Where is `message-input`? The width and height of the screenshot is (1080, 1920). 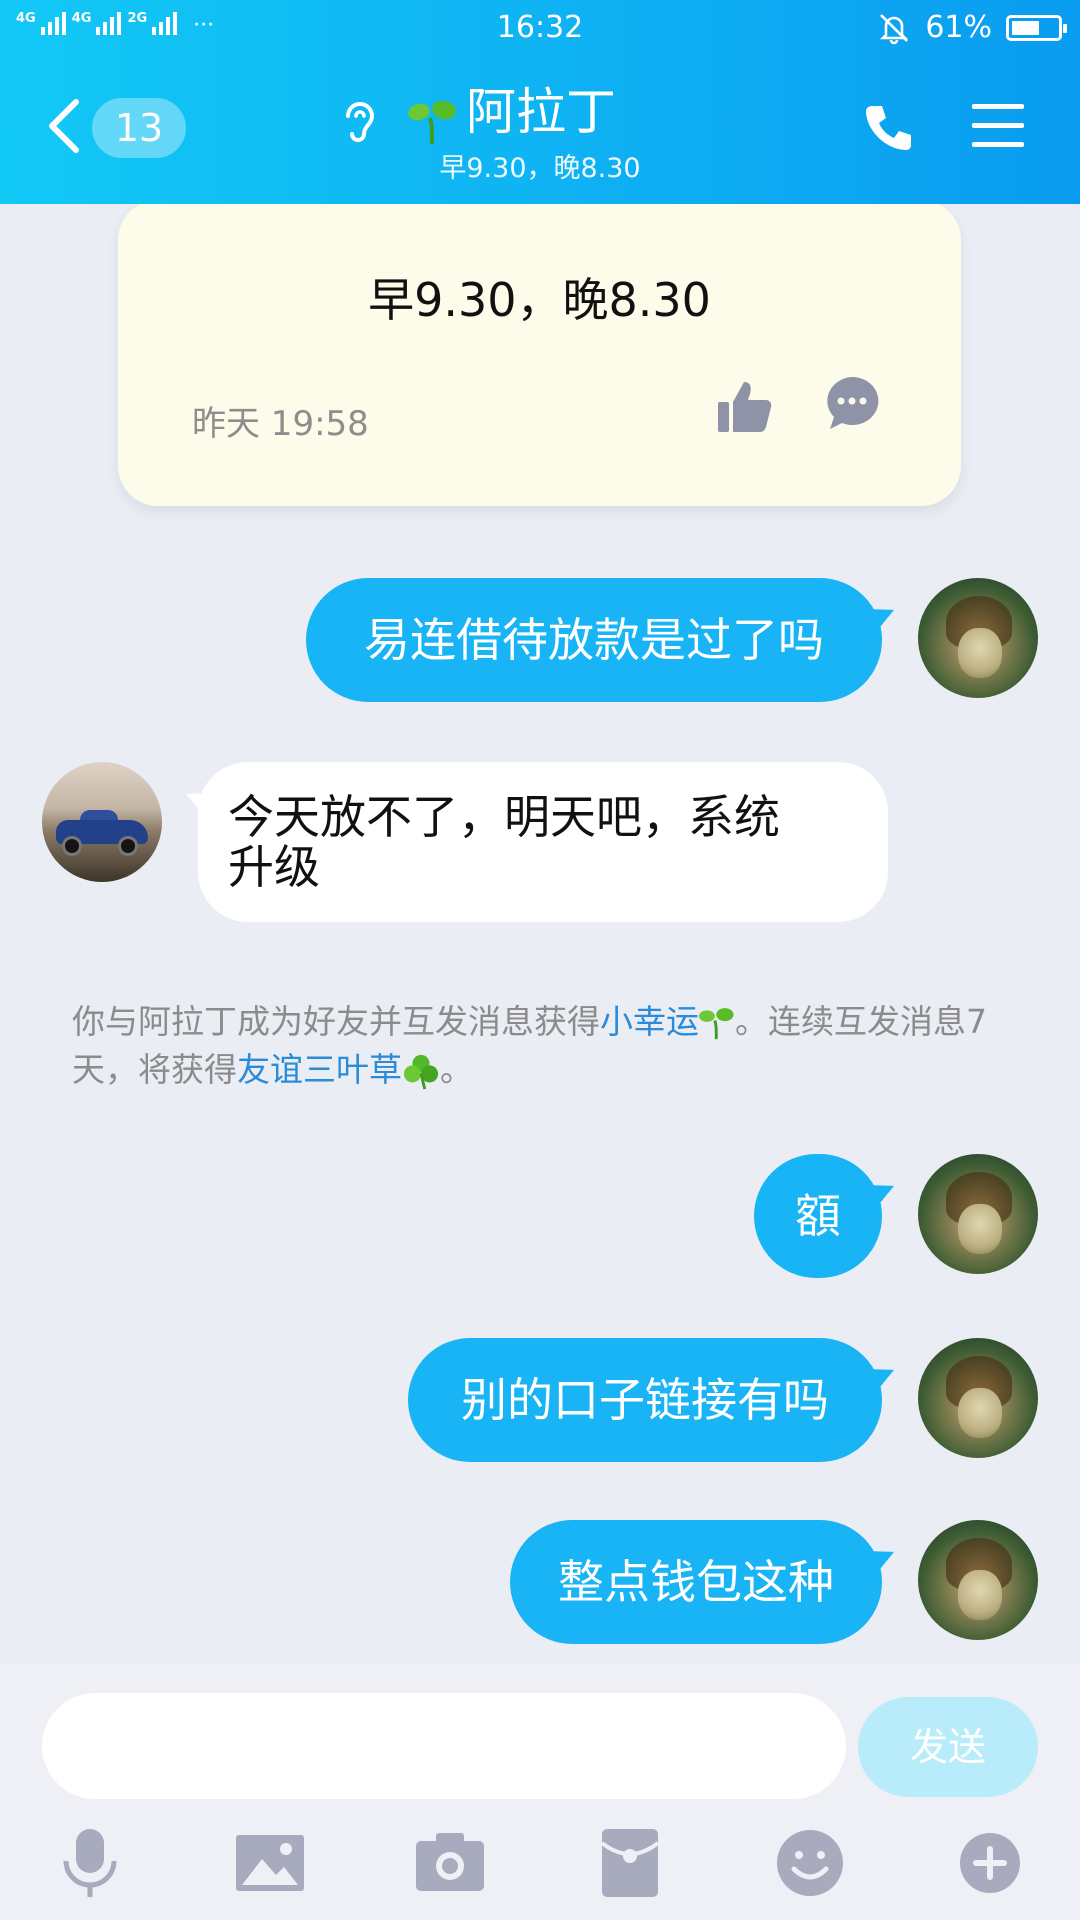
message-input is located at coordinates (444, 1746).